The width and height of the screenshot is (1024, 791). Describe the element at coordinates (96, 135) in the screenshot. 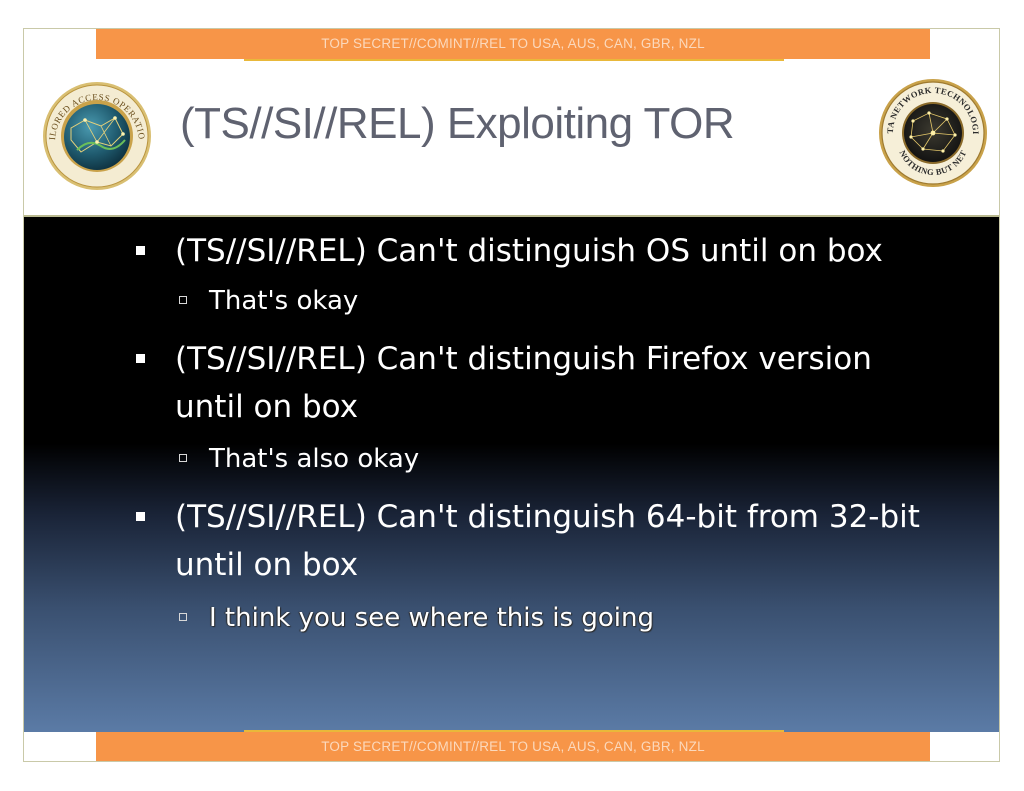

I see `tao-seal-icon: TAILORED ACCESS OPERATIONS` at that location.